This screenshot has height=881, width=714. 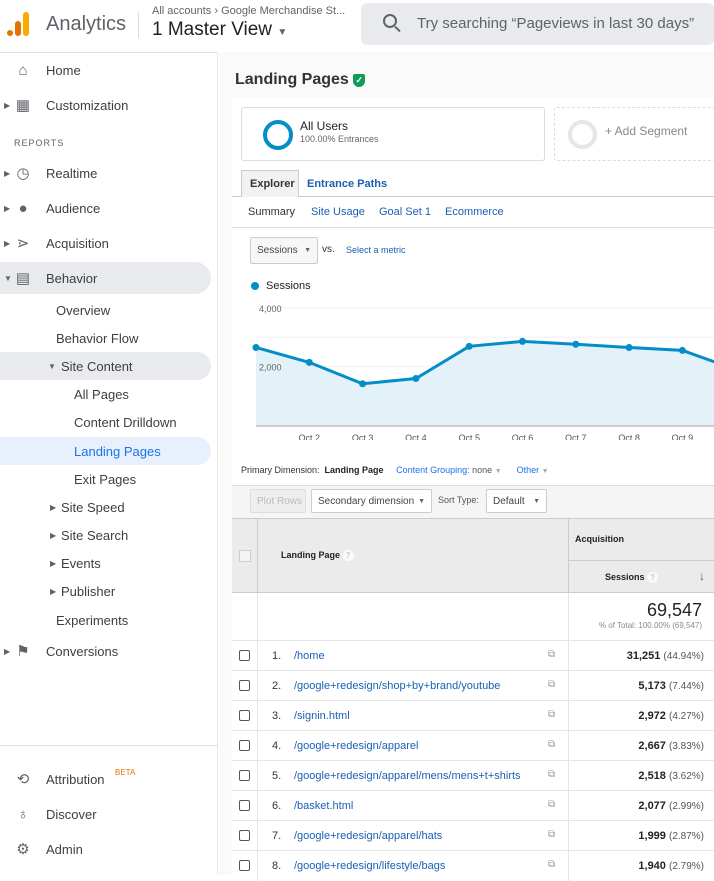 What do you see at coordinates (97, 366) in the screenshot?
I see `label: Site Content` at bounding box center [97, 366].